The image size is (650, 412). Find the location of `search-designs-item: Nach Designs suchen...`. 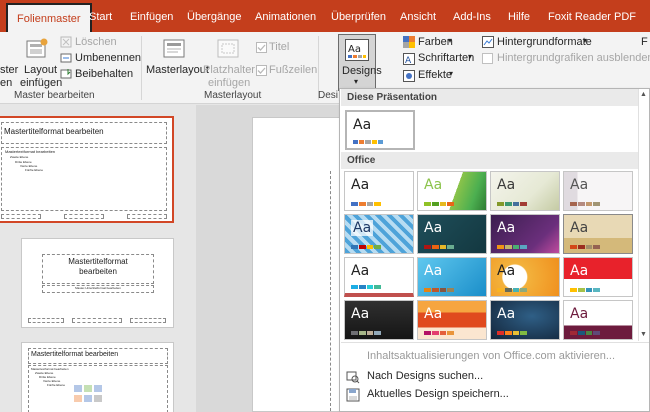

search-designs-item: Nach Designs suchen... is located at coordinates (425, 376).